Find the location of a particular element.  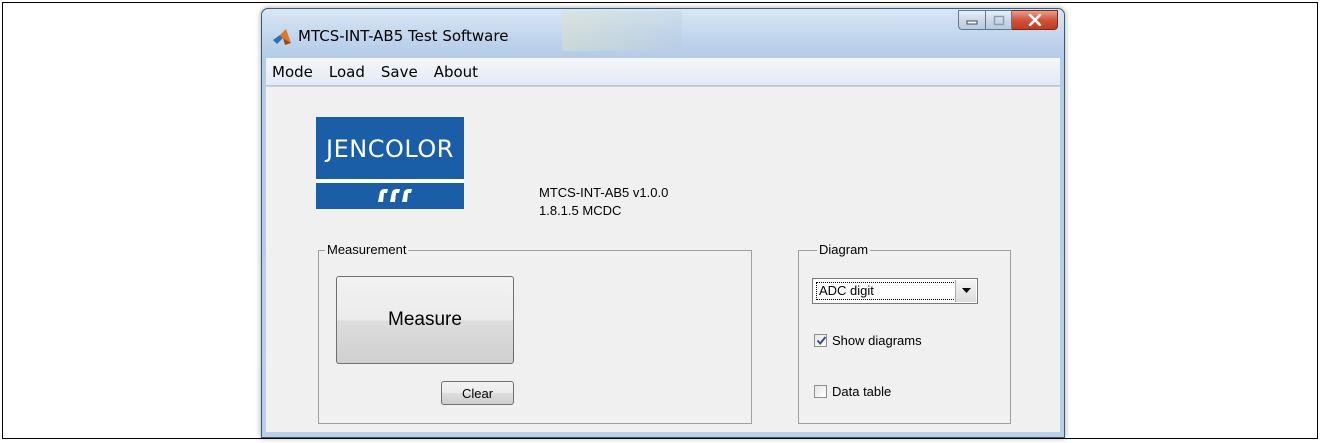

logo-text: JENCOLOR is located at coordinates (390, 149).